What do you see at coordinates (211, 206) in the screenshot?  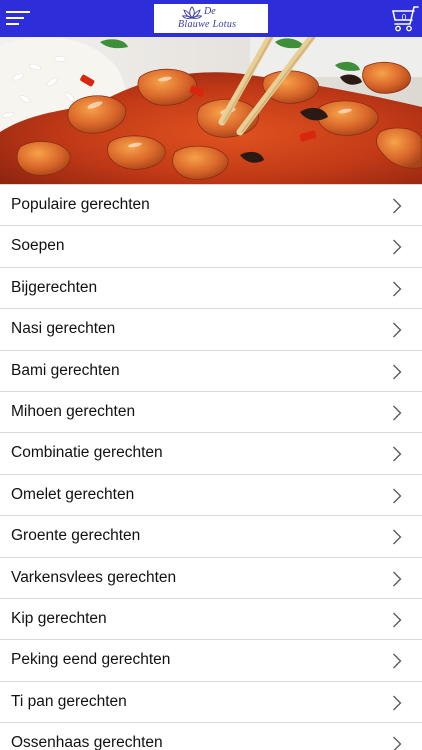 I see `category-item-populaire-gerechten: Populaire gerechten` at bounding box center [211, 206].